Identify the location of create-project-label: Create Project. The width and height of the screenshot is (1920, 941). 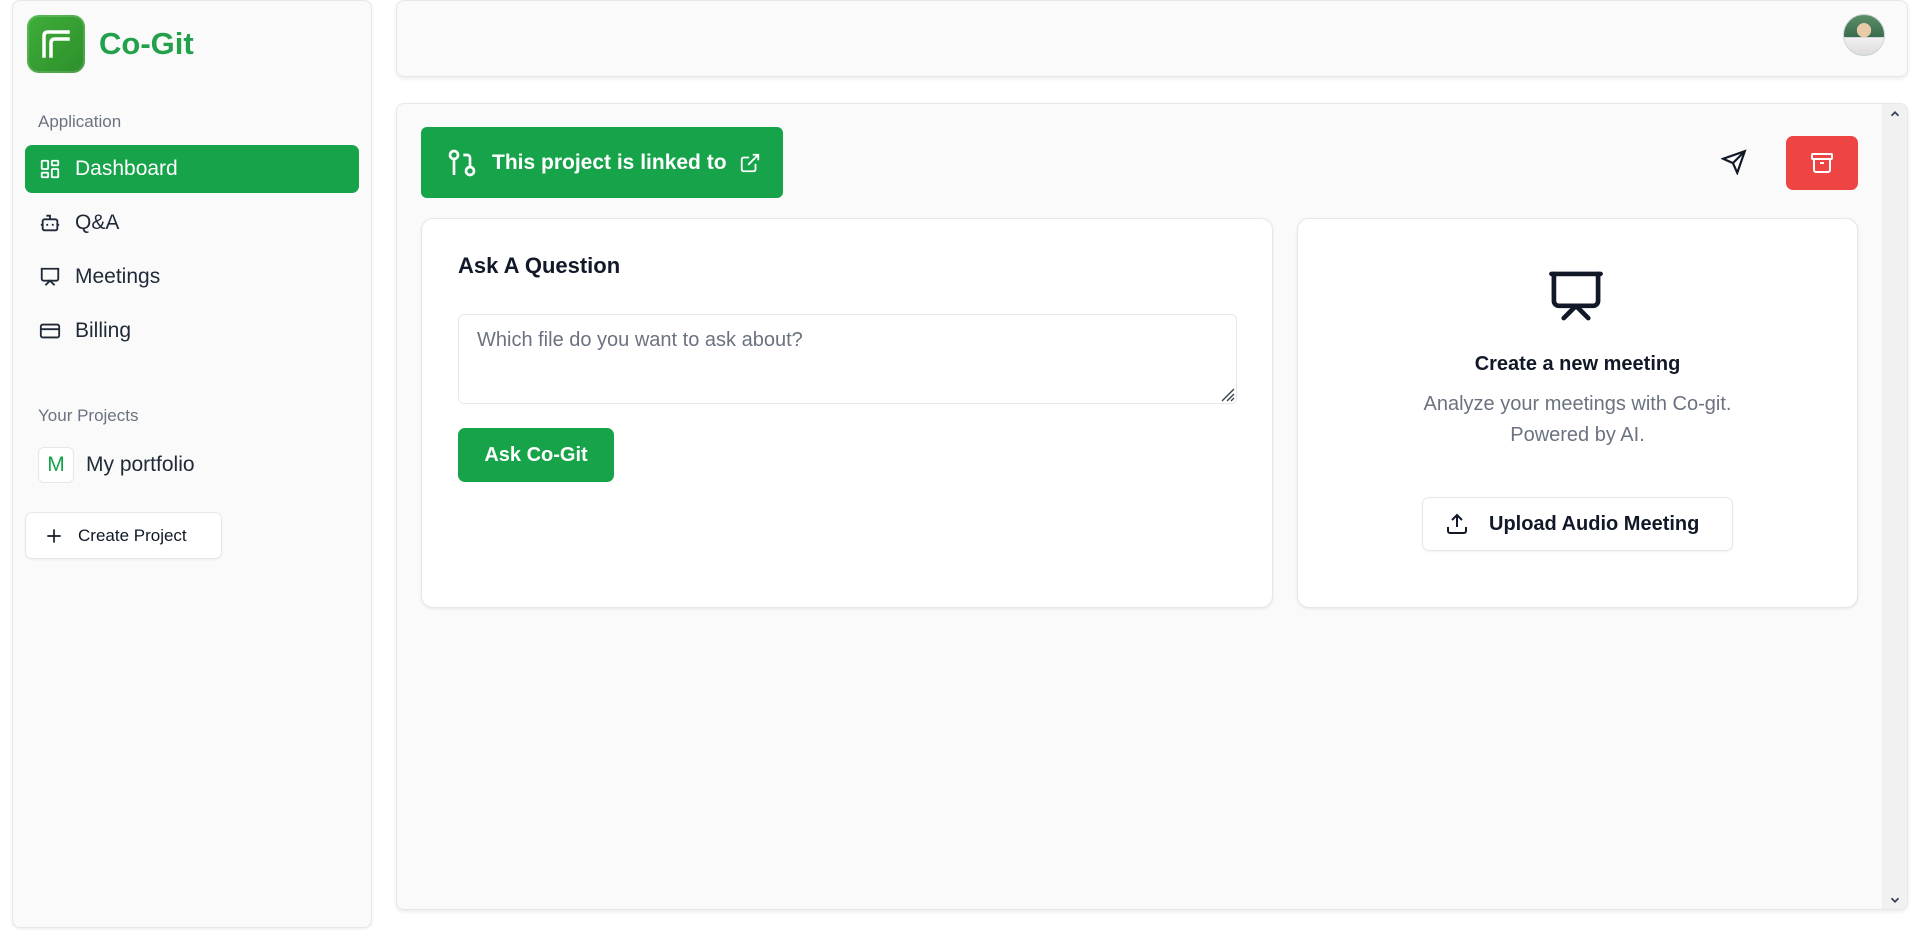
(132, 535).